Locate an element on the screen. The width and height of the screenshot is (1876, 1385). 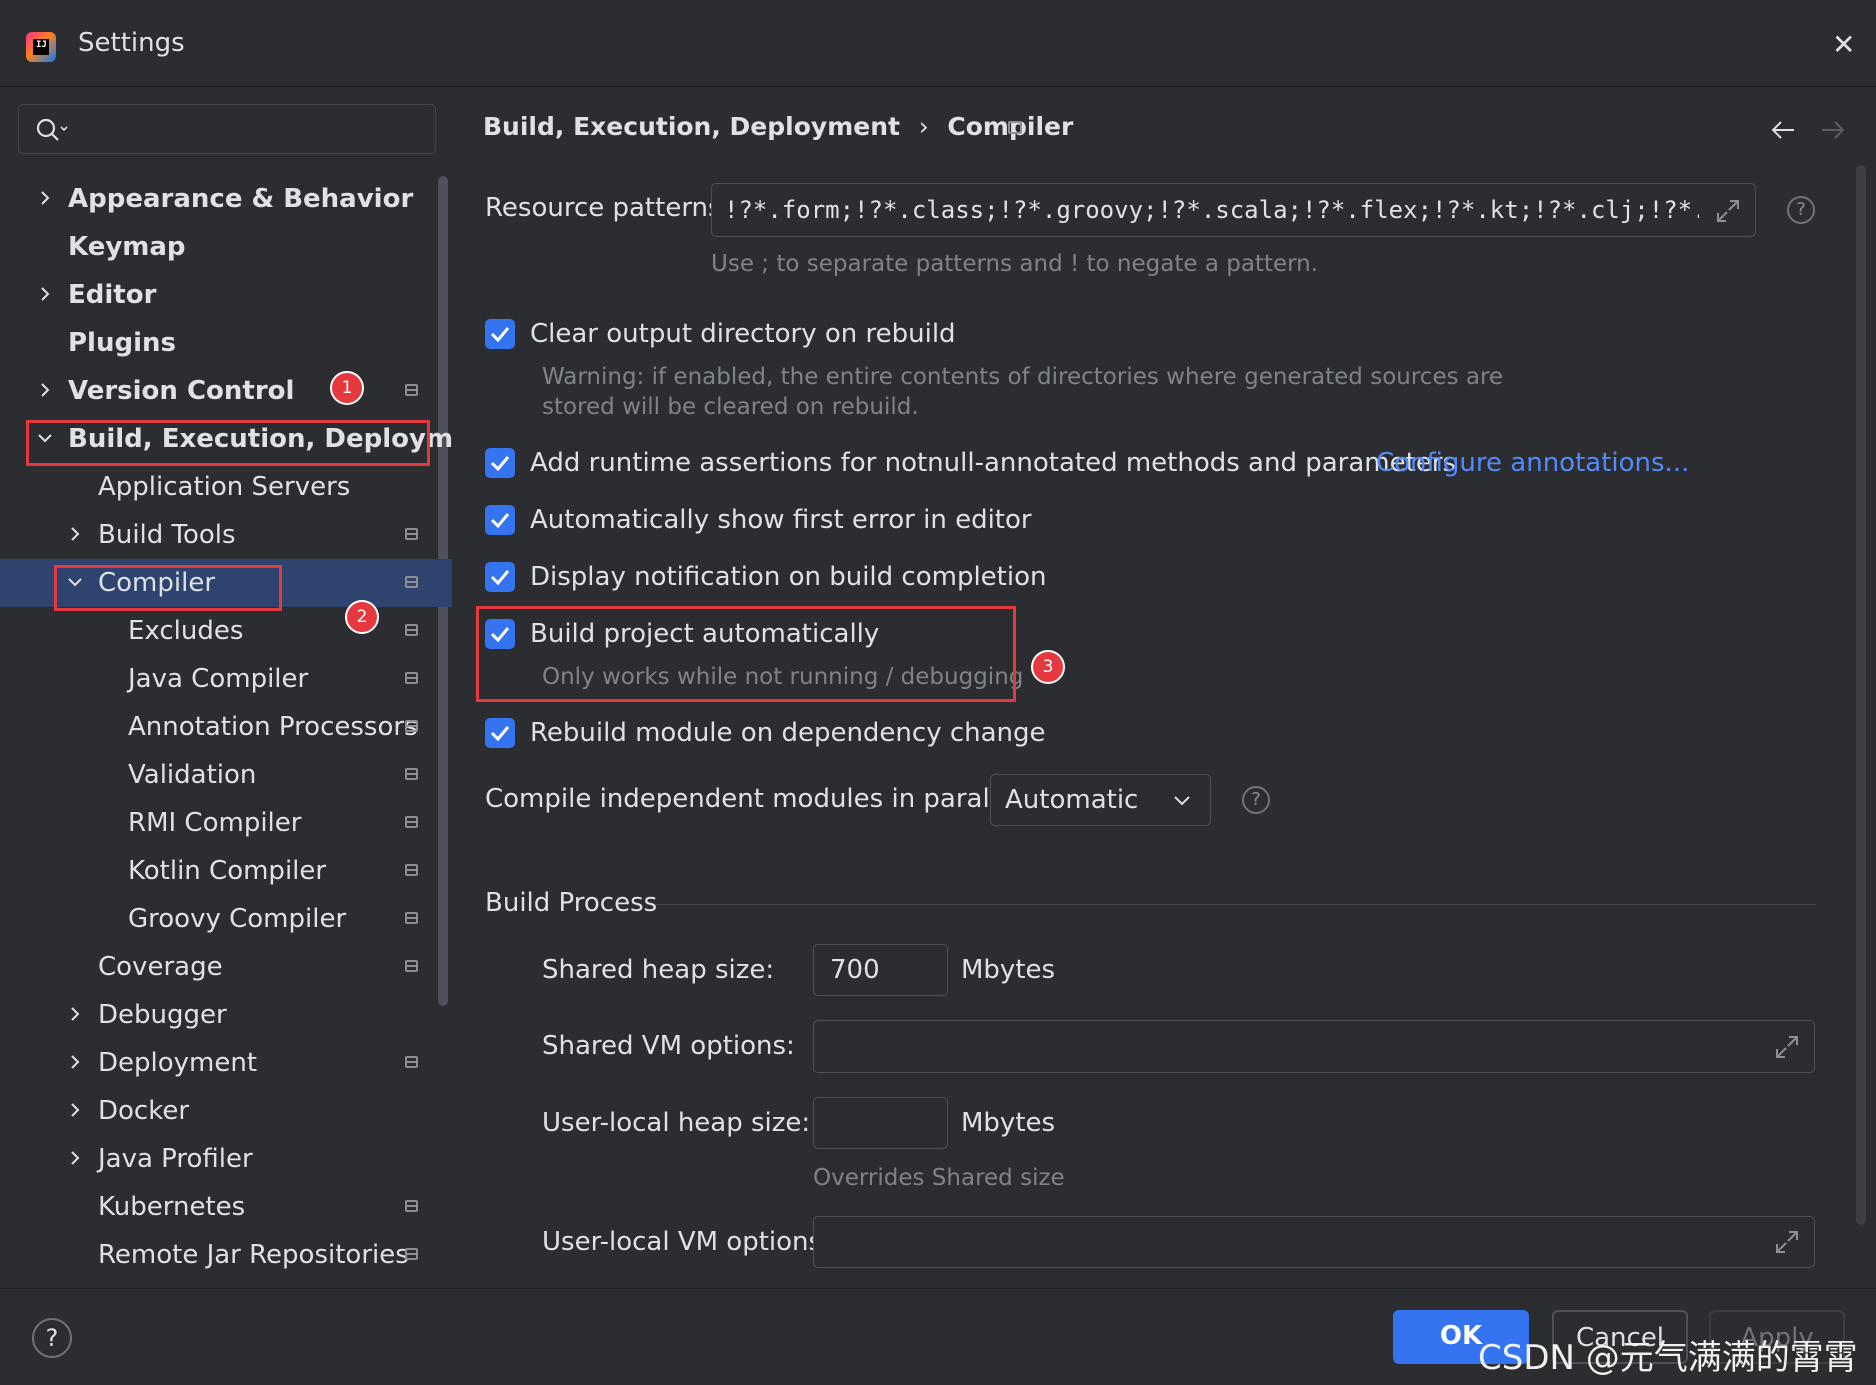
user-heap-input is located at coordinates (880, 1123).